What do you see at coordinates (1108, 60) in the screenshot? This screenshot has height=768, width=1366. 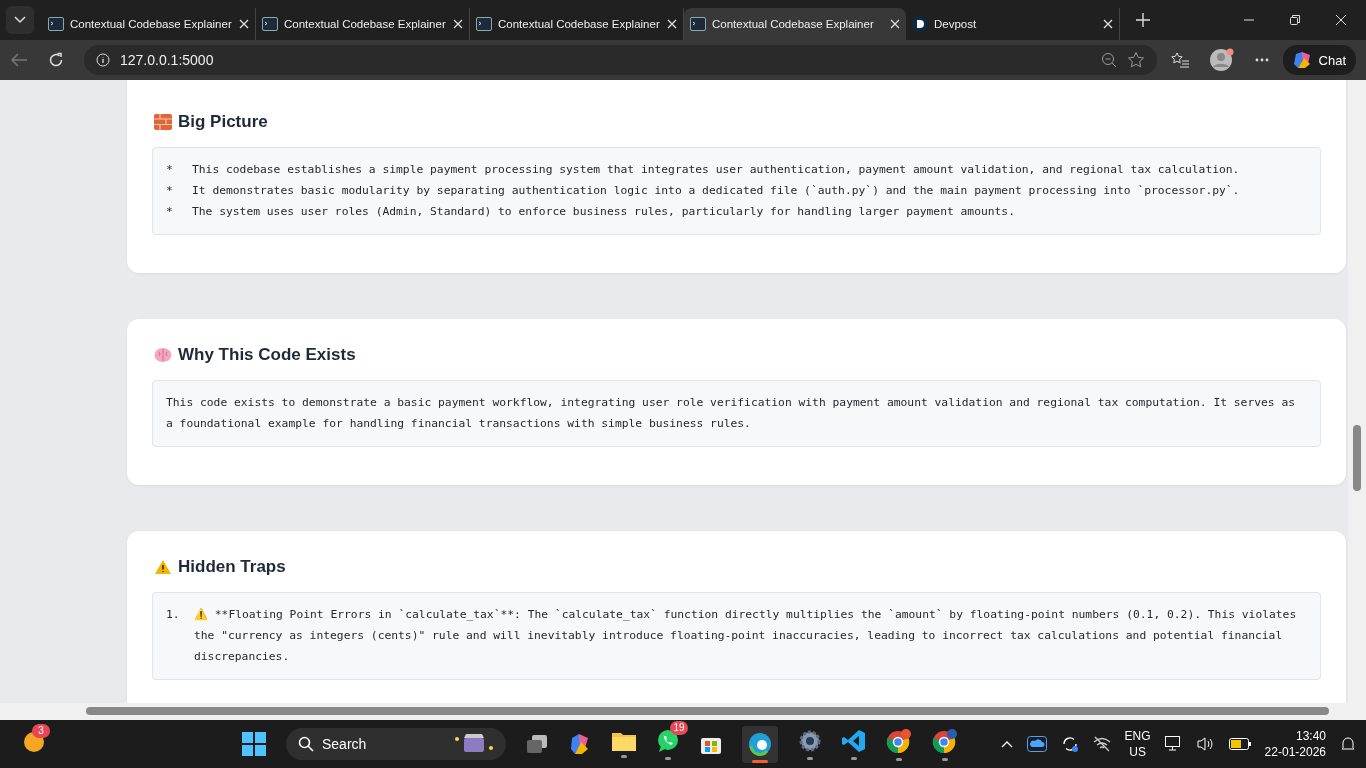 I see `zoom-out-icon` at bounding box center [1108, 60].